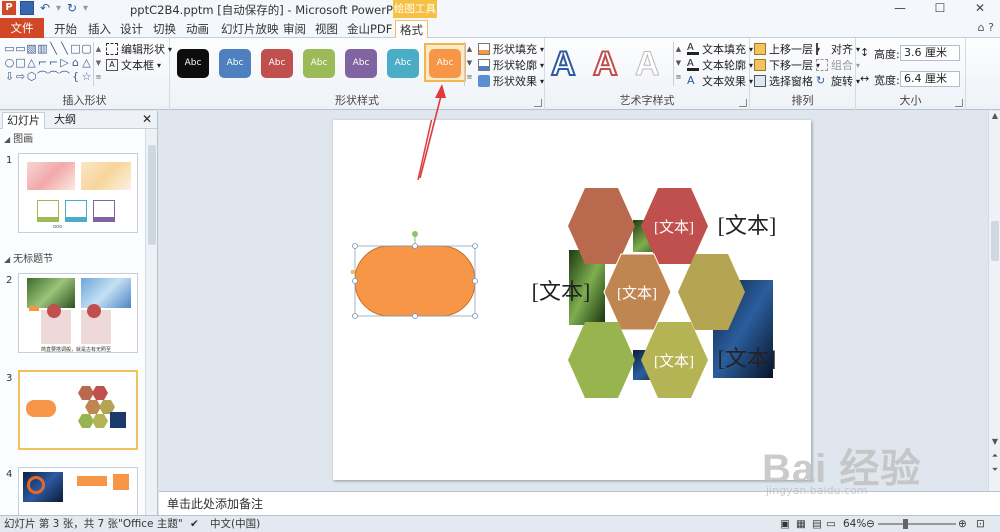  Describe the element at coordinates (353, 272) in the screenshot. I see `adjust-handle` at that location.